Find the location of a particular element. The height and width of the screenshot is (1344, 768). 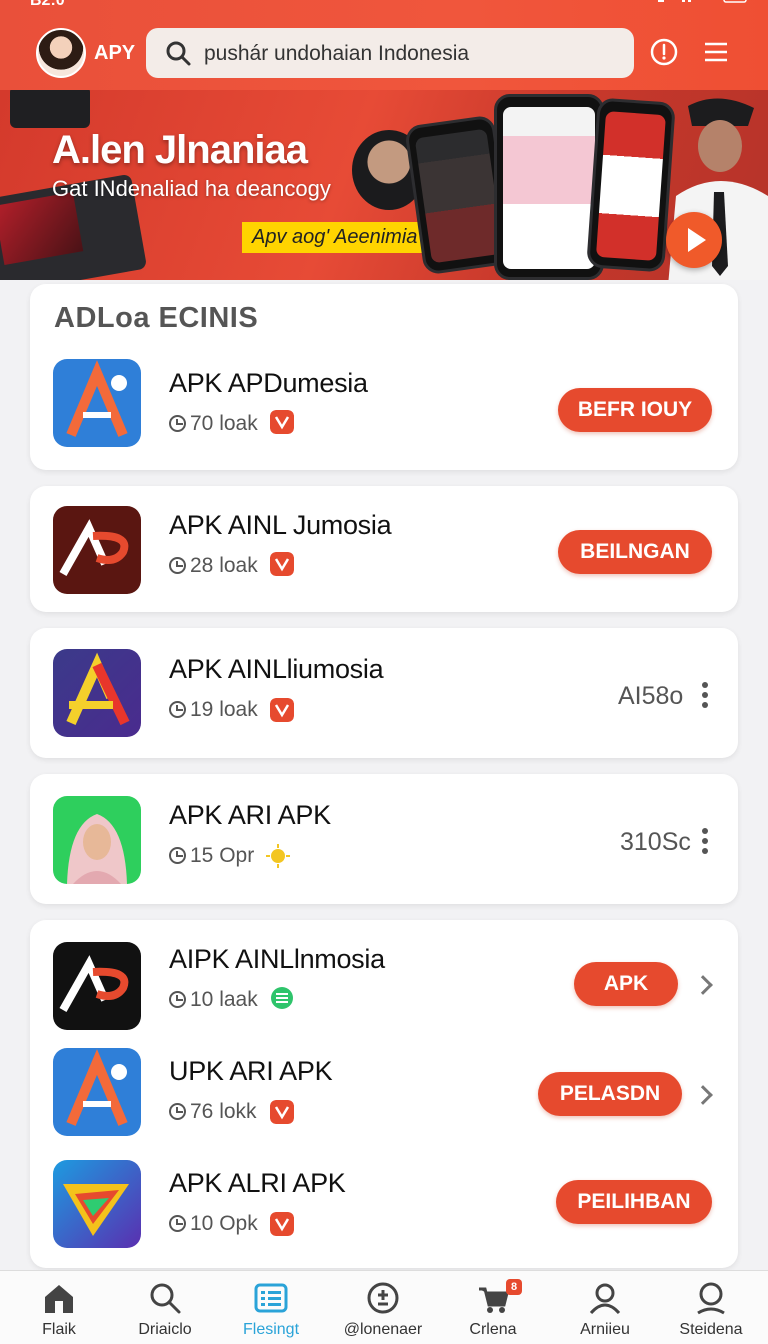

app-meta: 76 lokk is located at coordinates (213, 1112).